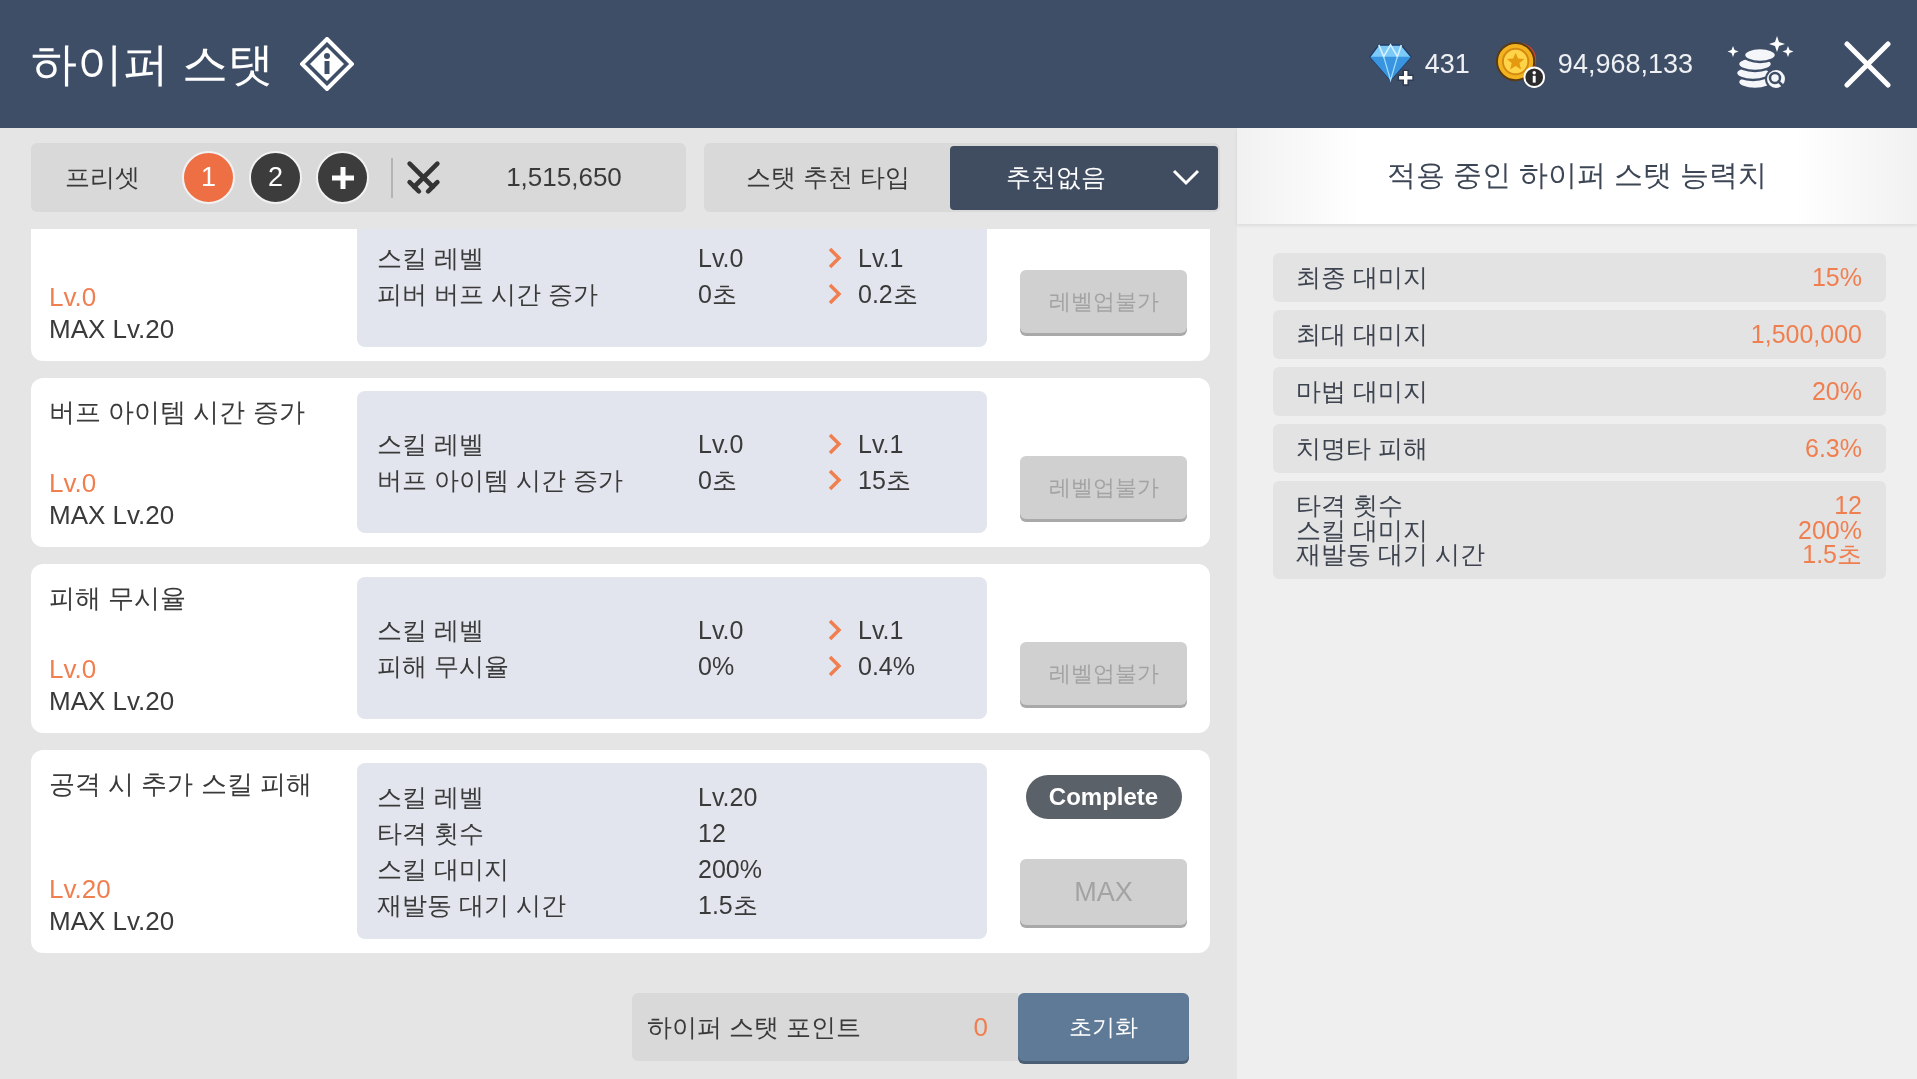  What do you see at coordinates (1447, 64) in the screenshot?
I see `gem-count: 431` at bounding box center [1447, 64].